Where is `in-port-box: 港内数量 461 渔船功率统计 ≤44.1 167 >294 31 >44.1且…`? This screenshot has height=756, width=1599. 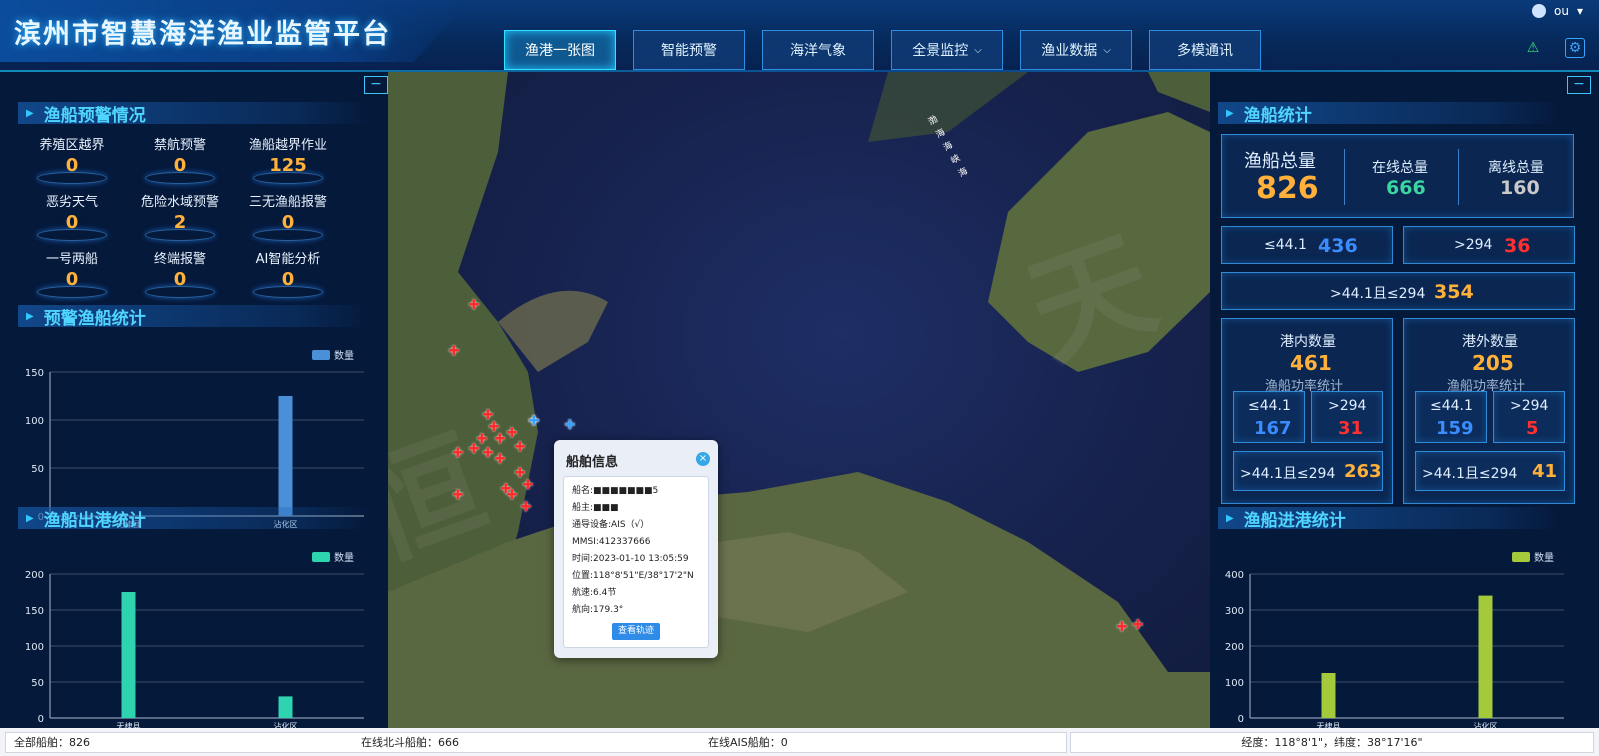 in-port-box: 港内数量 461 渔船功率统计 ≤44.1 167 >294 31 >44.1且… is located at coordinates (1307, 411).